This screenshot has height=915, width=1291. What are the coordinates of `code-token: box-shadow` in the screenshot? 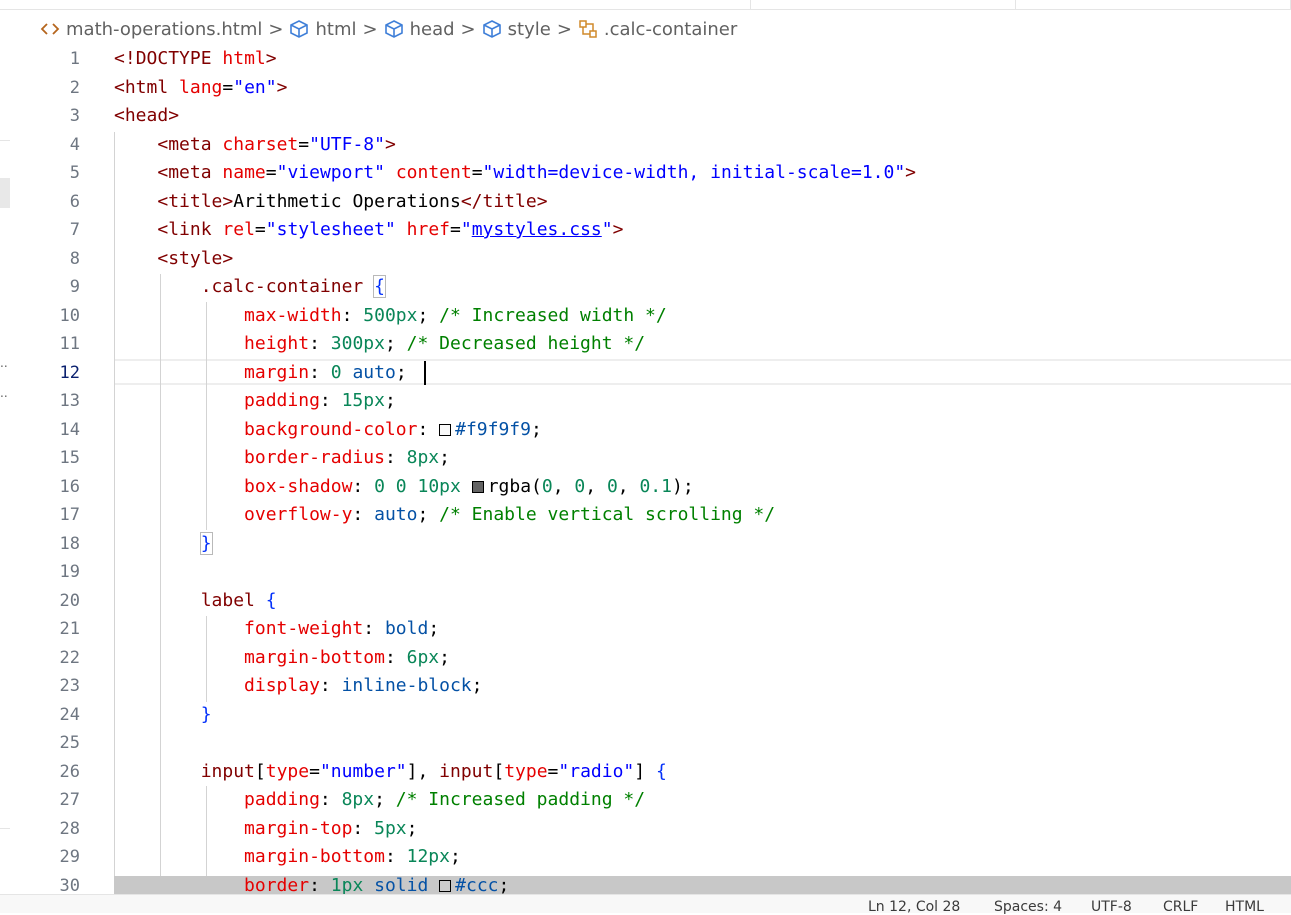 It's located at (298, 486).